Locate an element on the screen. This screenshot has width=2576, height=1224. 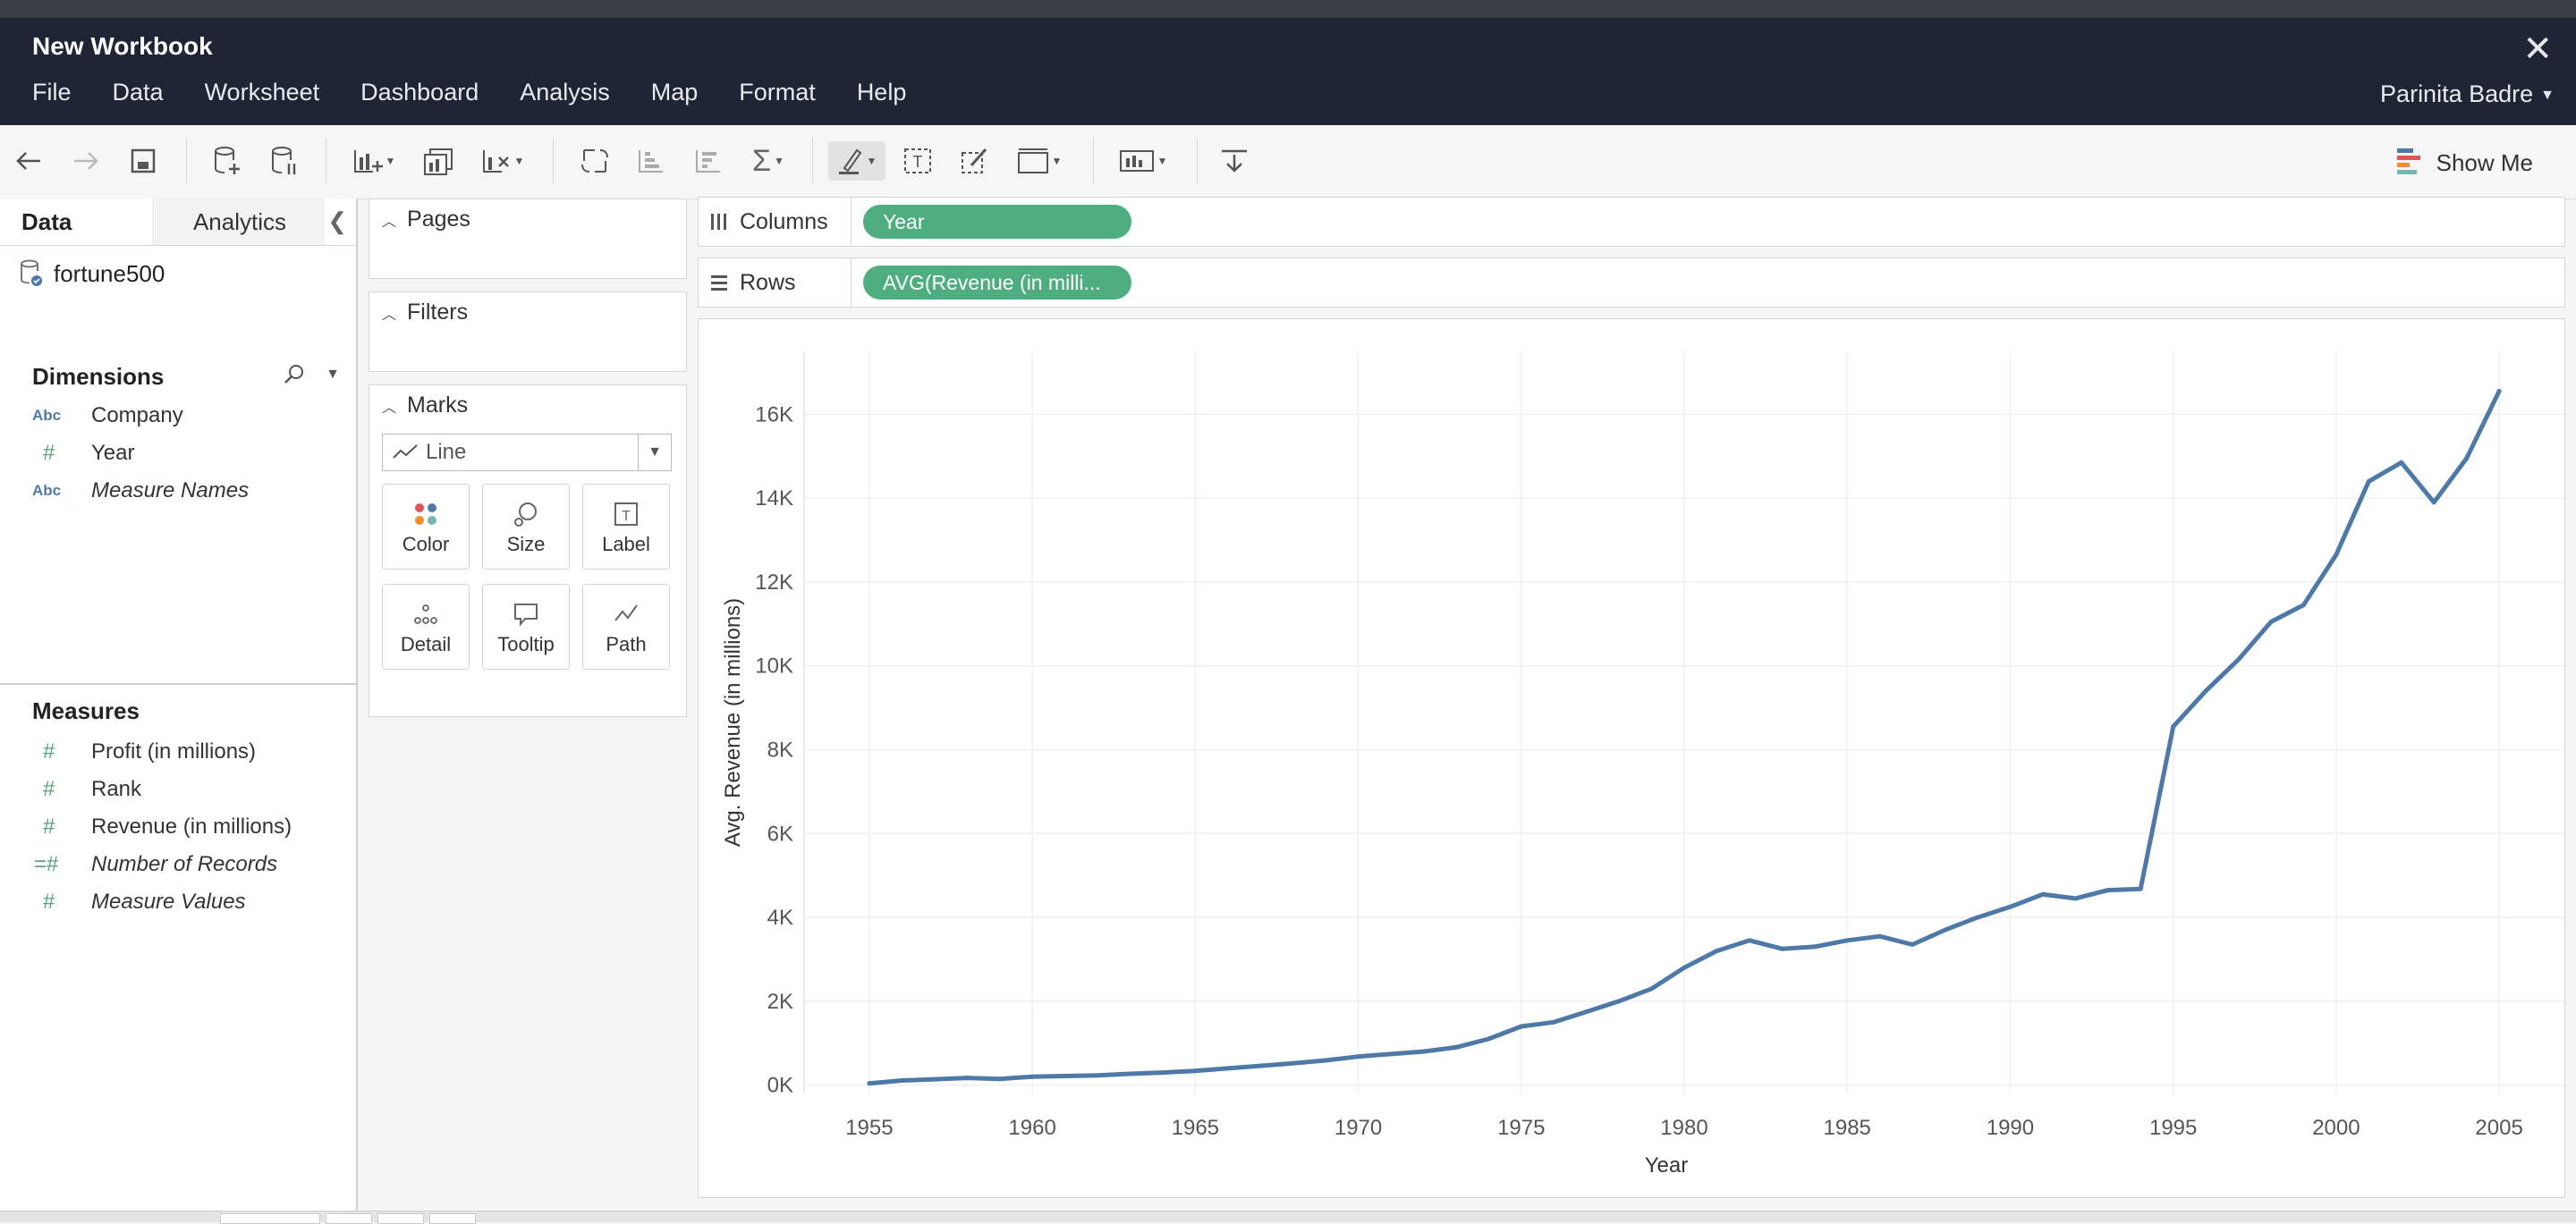
field-profit: # Profit (in millions) is located at coordinates (144, 752).